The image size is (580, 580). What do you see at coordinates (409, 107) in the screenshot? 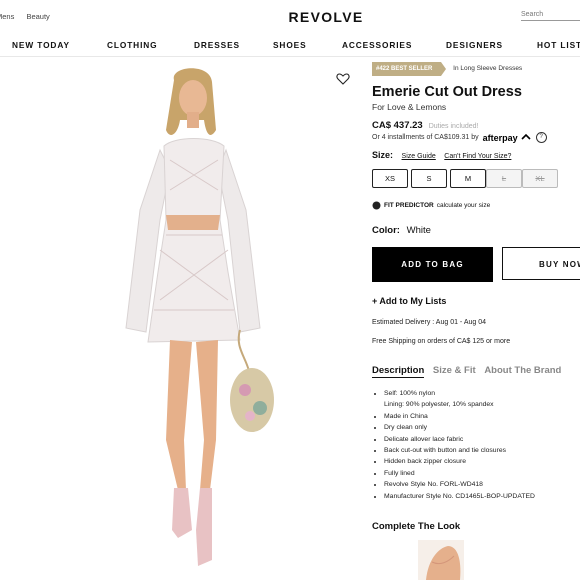
I see `brand-link: For Love & Lemons` at bounding box center [409, 107].